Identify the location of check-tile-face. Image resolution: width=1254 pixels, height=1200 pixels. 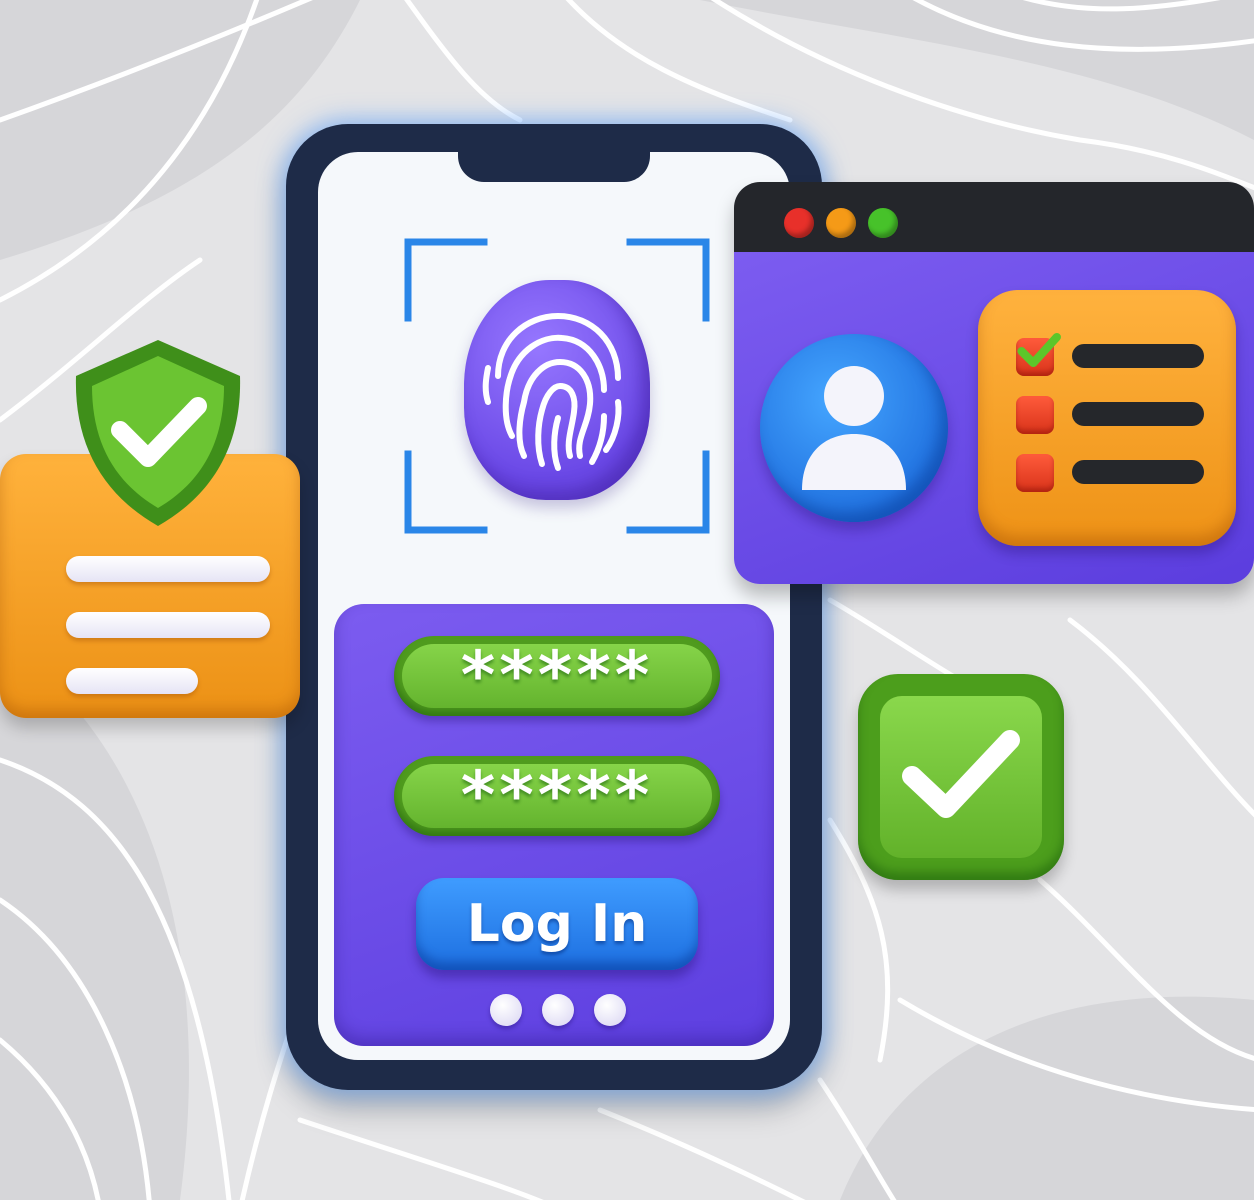
(961, 777).